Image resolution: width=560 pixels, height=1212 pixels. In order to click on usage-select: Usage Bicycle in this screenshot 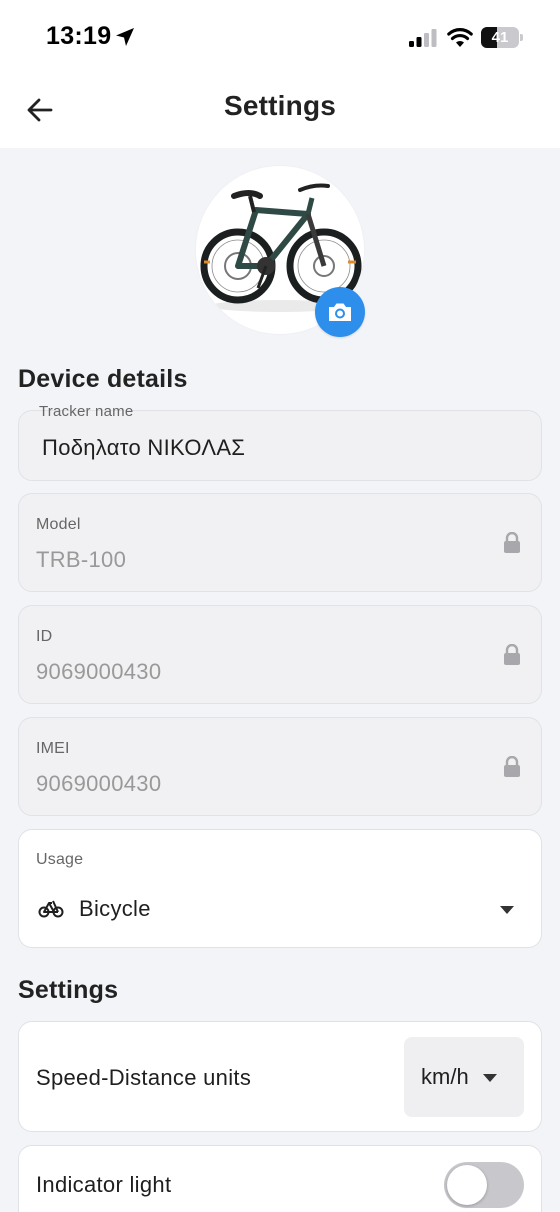, I will do `click(280, 888)`.